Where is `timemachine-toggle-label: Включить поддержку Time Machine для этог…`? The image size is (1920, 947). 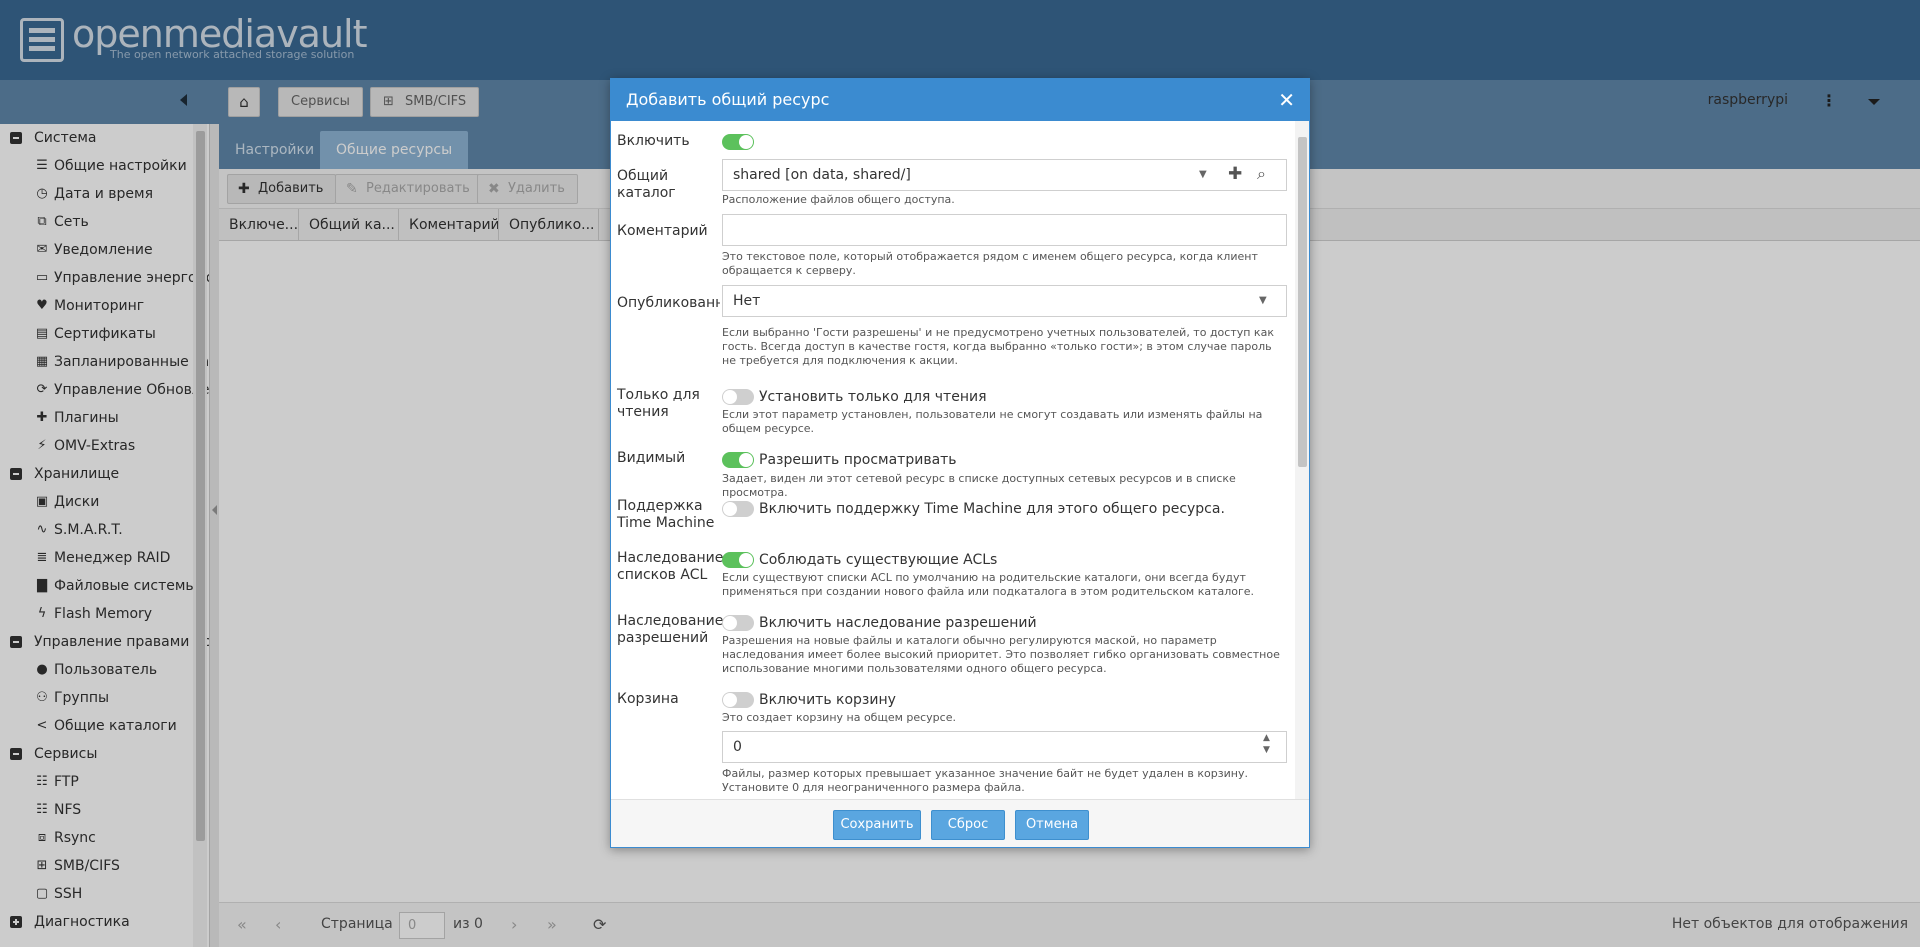 timemachine-toggle-label: Включить поддержку Time Machine для этог… is located at coordinates (992, 509).